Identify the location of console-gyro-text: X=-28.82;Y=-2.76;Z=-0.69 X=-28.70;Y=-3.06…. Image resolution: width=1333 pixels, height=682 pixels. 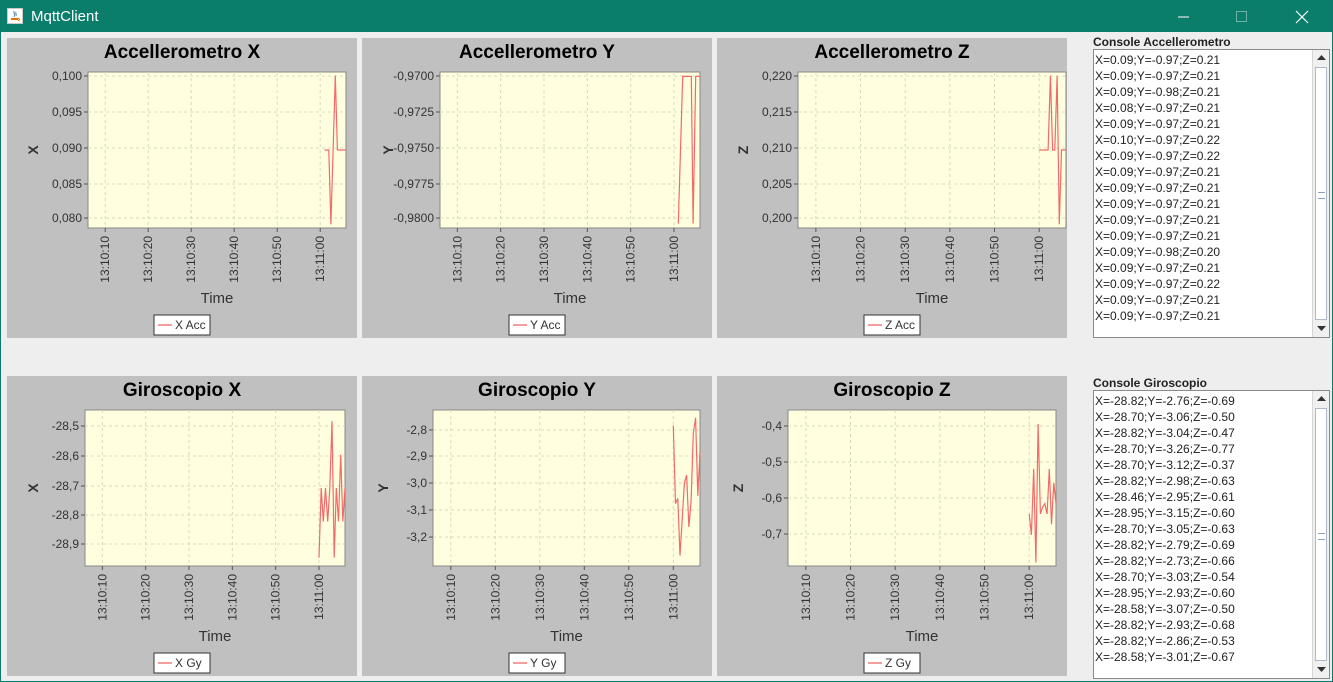
(1165, 529).